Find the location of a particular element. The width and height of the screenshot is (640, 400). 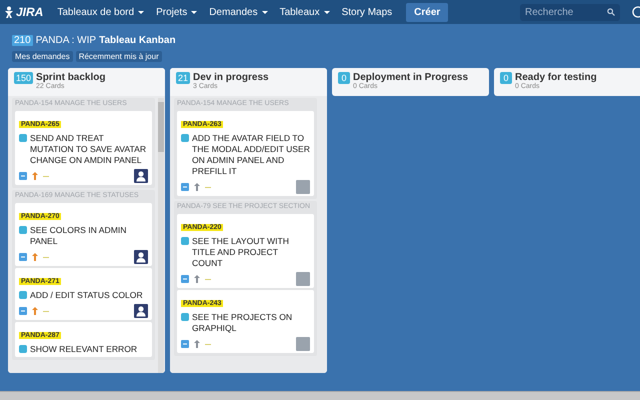

quick-filter: Récemment mis à jour is located at coordinates (119, 56).